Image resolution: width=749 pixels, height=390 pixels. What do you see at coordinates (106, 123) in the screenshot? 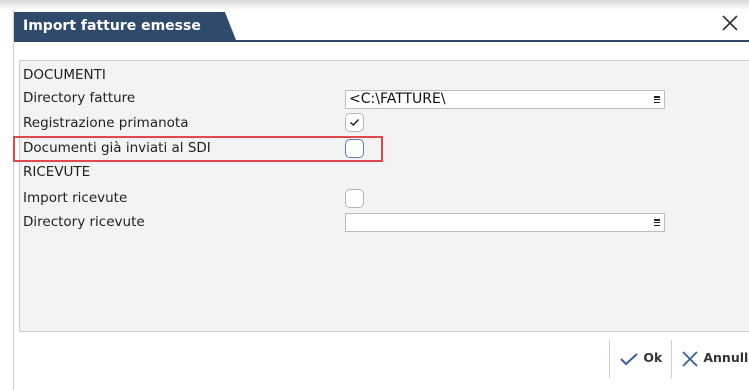
I see `registrazione-primanota-label: Registrazione primanota` at bounding box center [106, 123].